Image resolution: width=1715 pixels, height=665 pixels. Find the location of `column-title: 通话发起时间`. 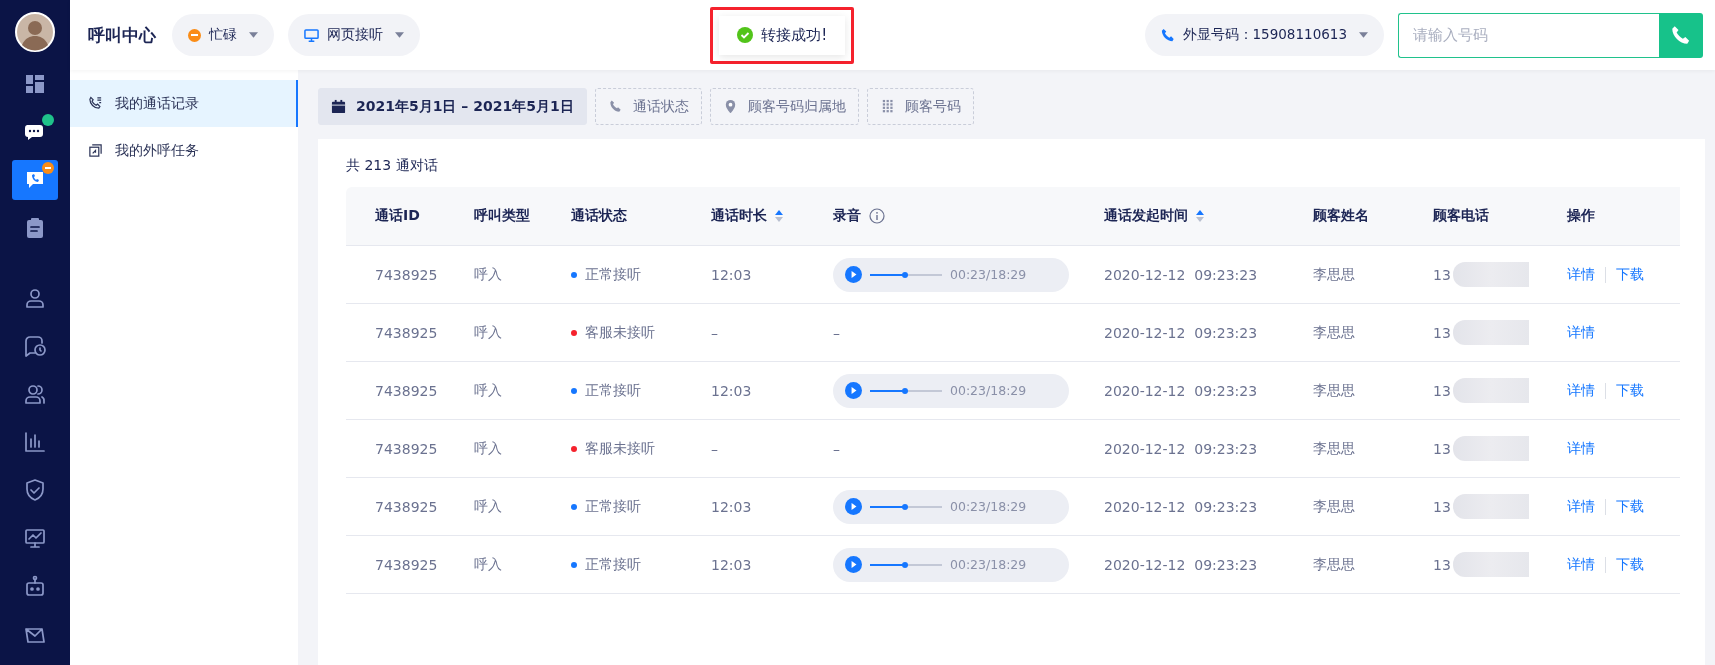

column-title: 通话发起时间 is located at coordinates (1146, 216).